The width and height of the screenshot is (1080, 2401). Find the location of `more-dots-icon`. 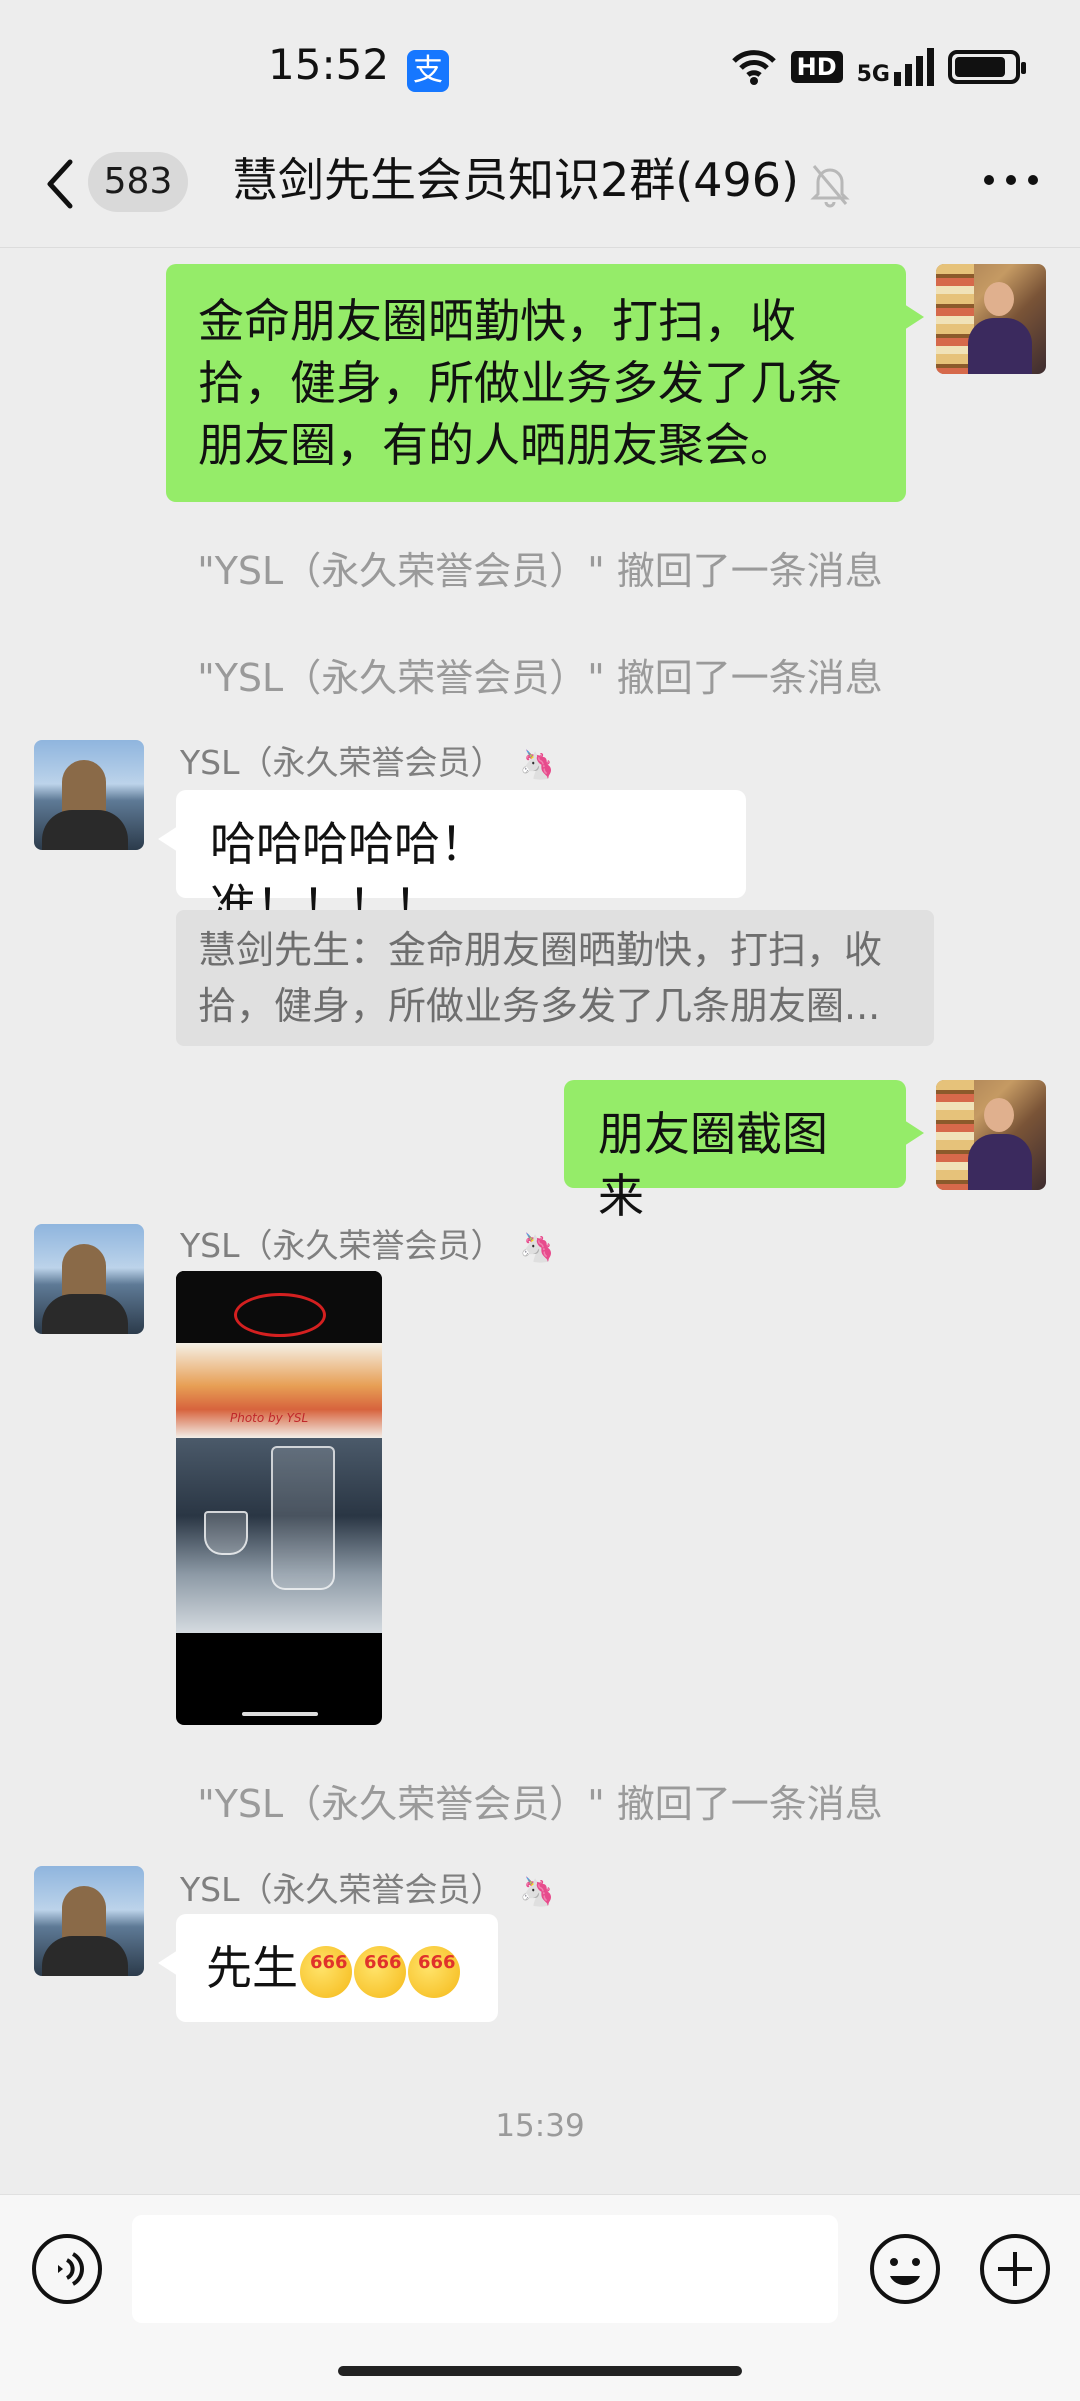

more-dots-icon is located at coordinates (1011, 180).